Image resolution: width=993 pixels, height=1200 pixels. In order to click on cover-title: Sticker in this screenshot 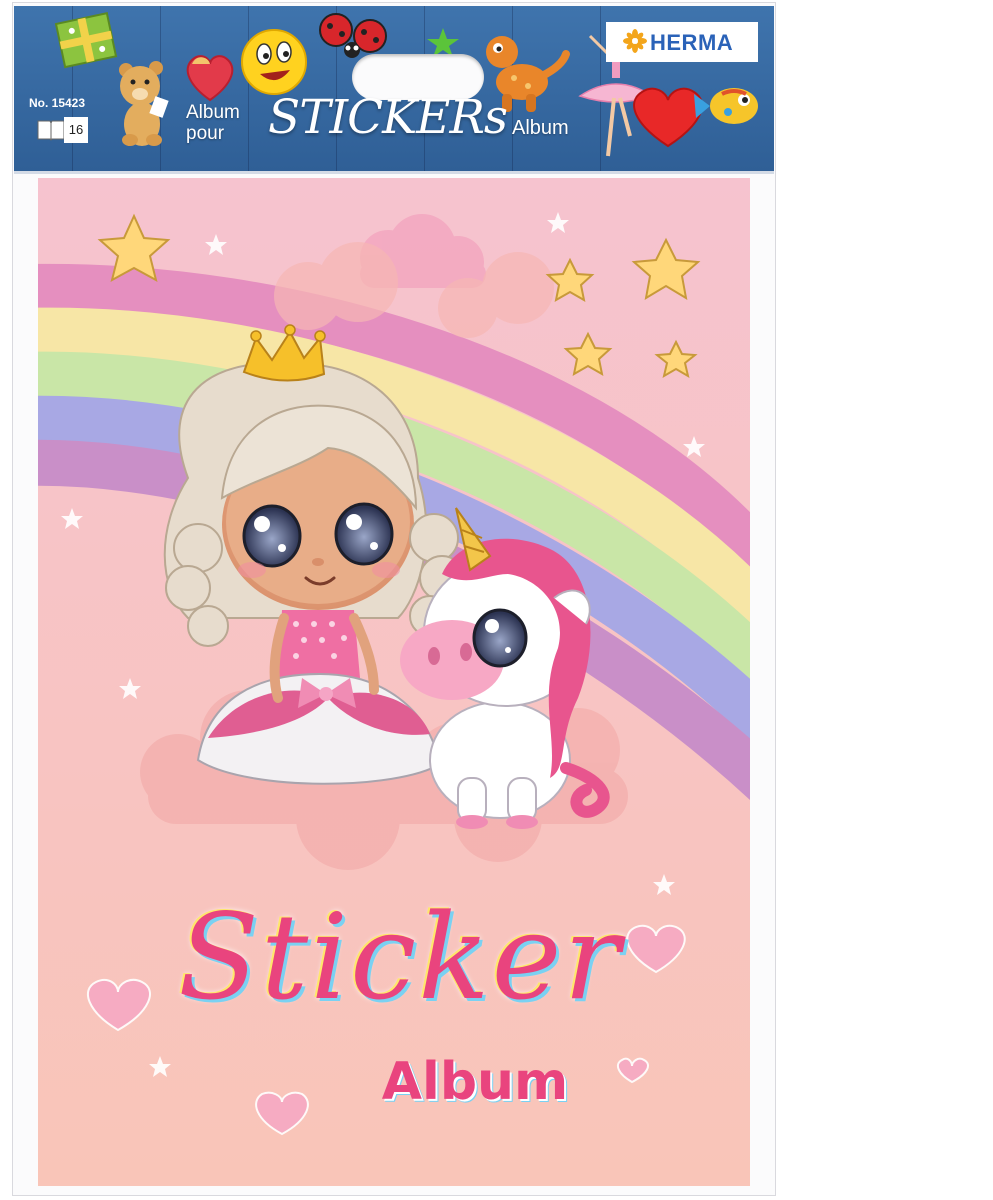, I will do `click(400, 957)`.